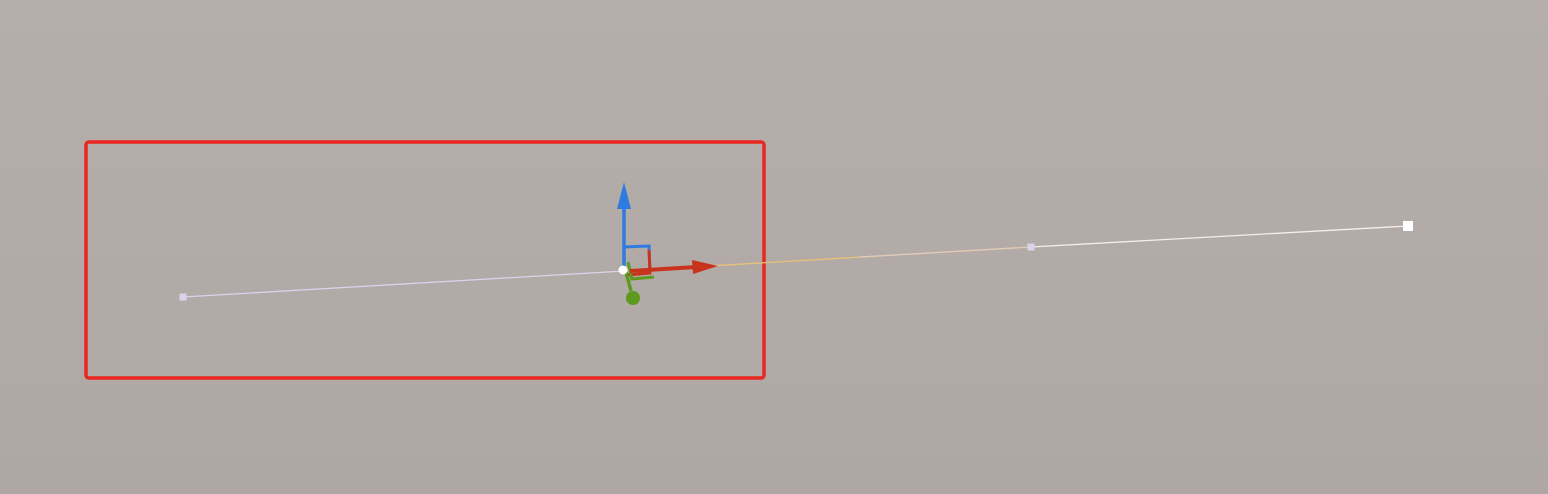  I want to click on arrow-right-icon, so click(705, 267).